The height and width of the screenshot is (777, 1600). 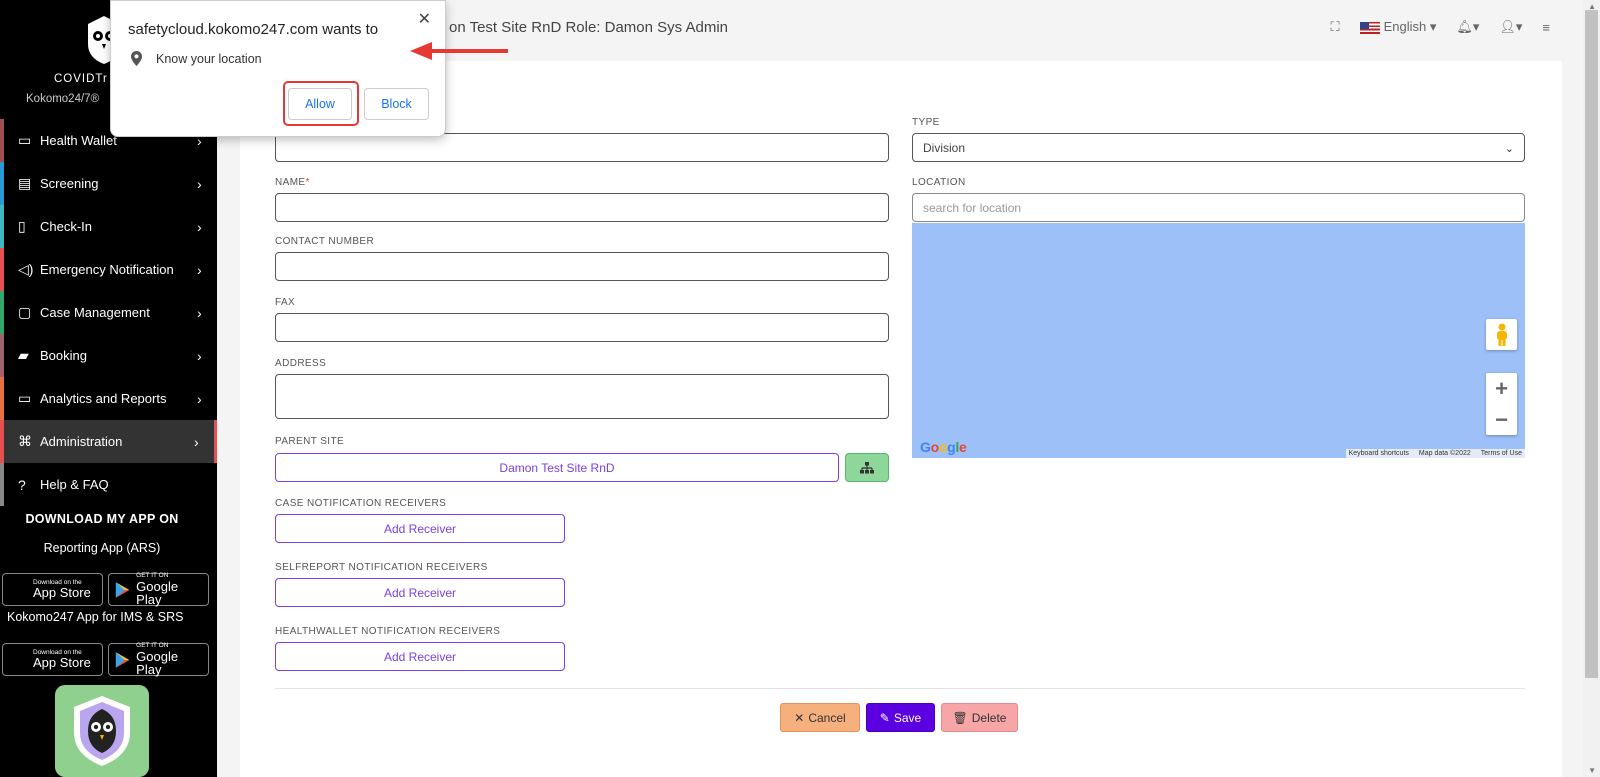 I want to click on cancel-button: ✕ Cancel, so click(x=820, y=717).